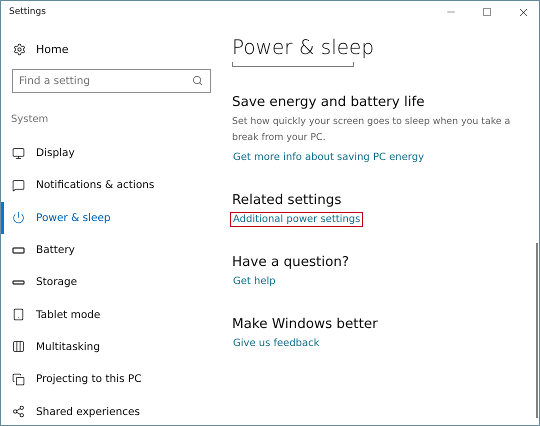  I want to click on section-heading: Related settings, so click(287, 200).